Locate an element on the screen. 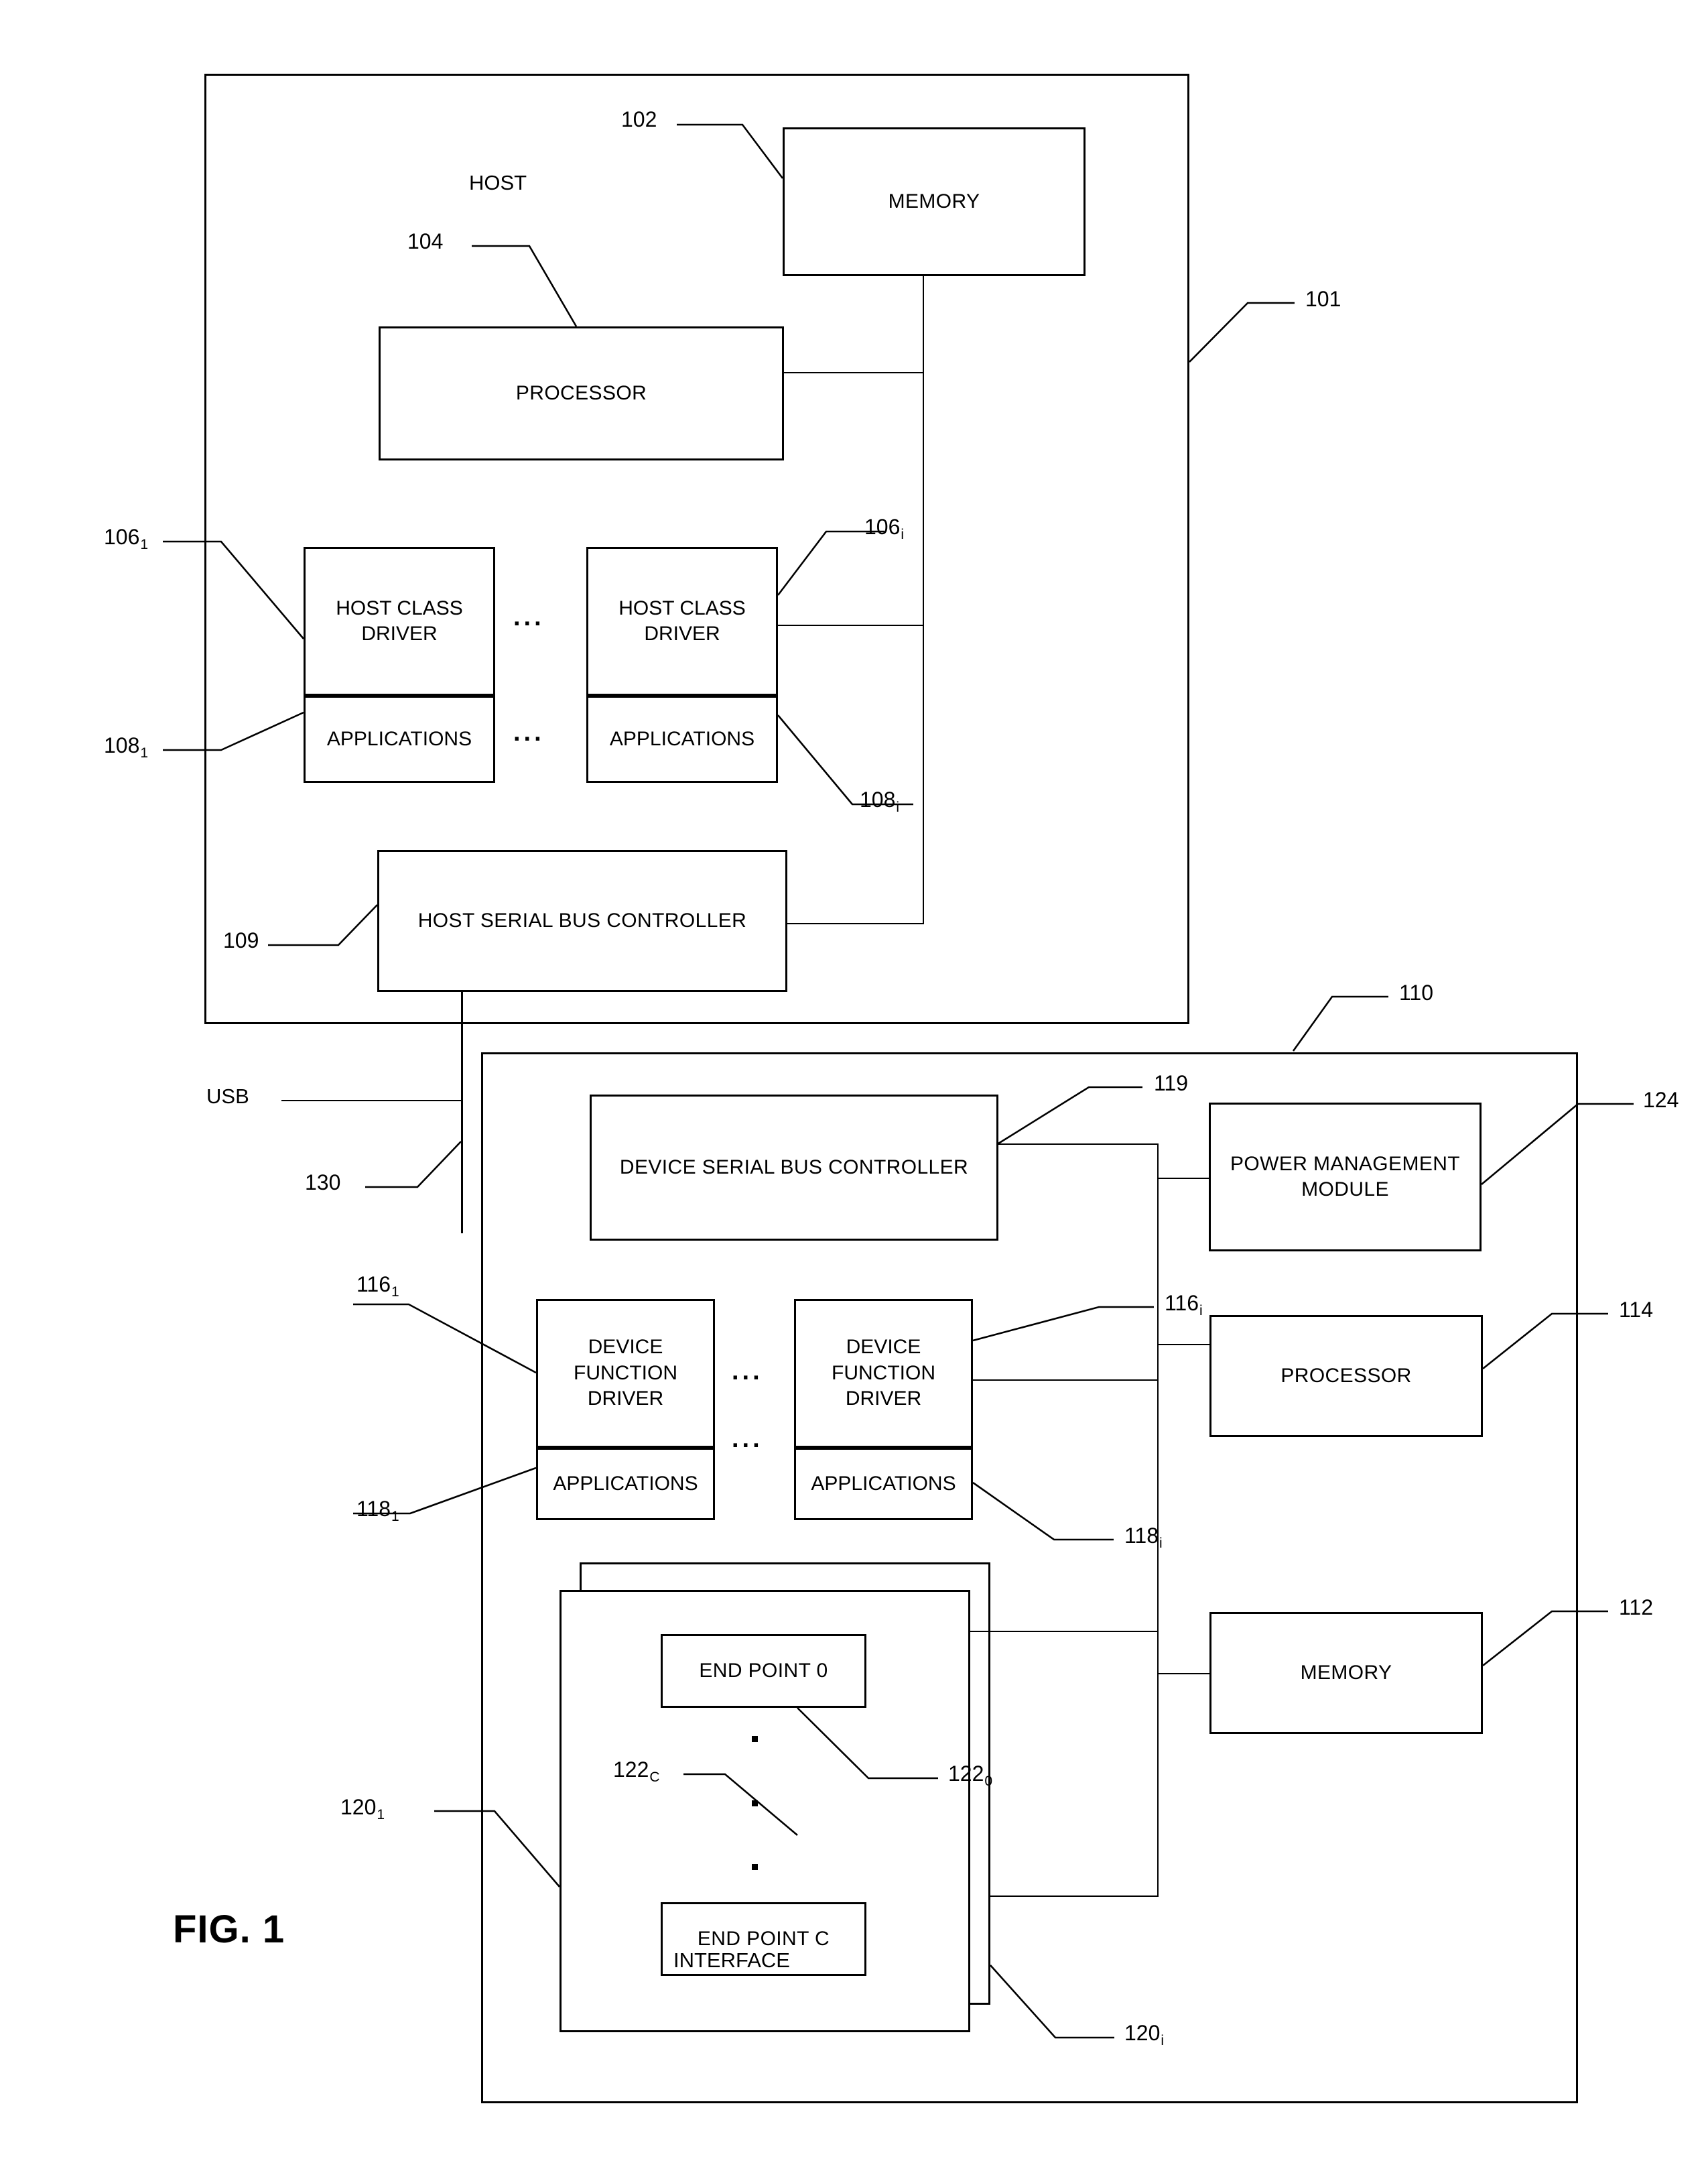  host-serial-bus-controller-label: HOST SERIAL BUS CONTROLLER is located at coordinates (582, 920).